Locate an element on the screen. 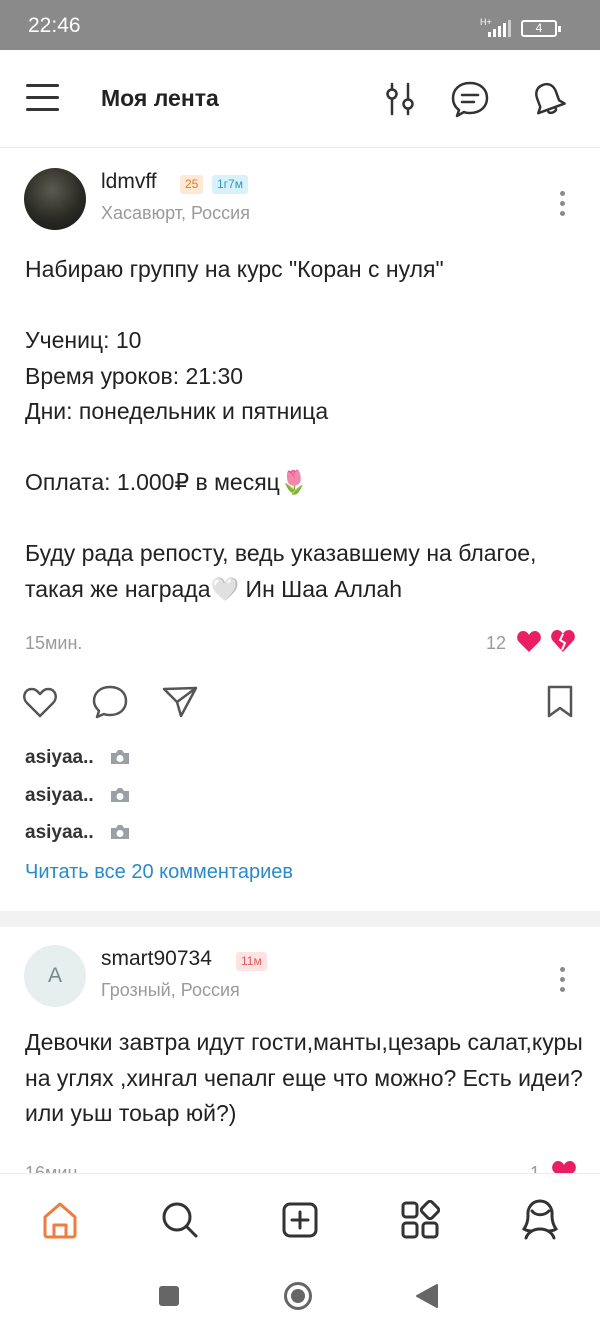 This screenshot has width=600, height=1332. battery-icon: 4 is located at coordinates (541, 28).